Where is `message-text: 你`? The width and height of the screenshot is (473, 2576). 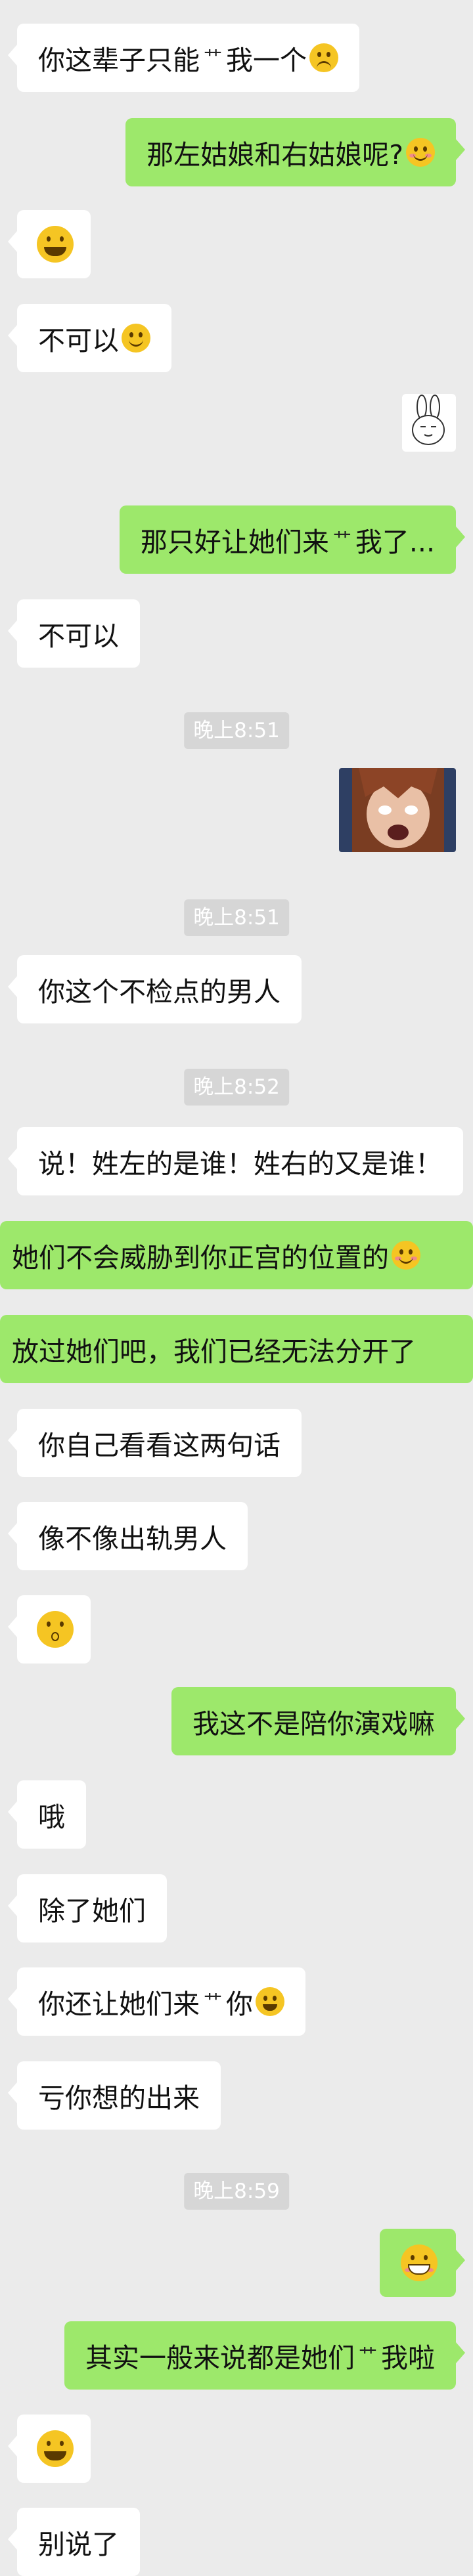 message-text: 你 is located at coordinates (239, 2004).